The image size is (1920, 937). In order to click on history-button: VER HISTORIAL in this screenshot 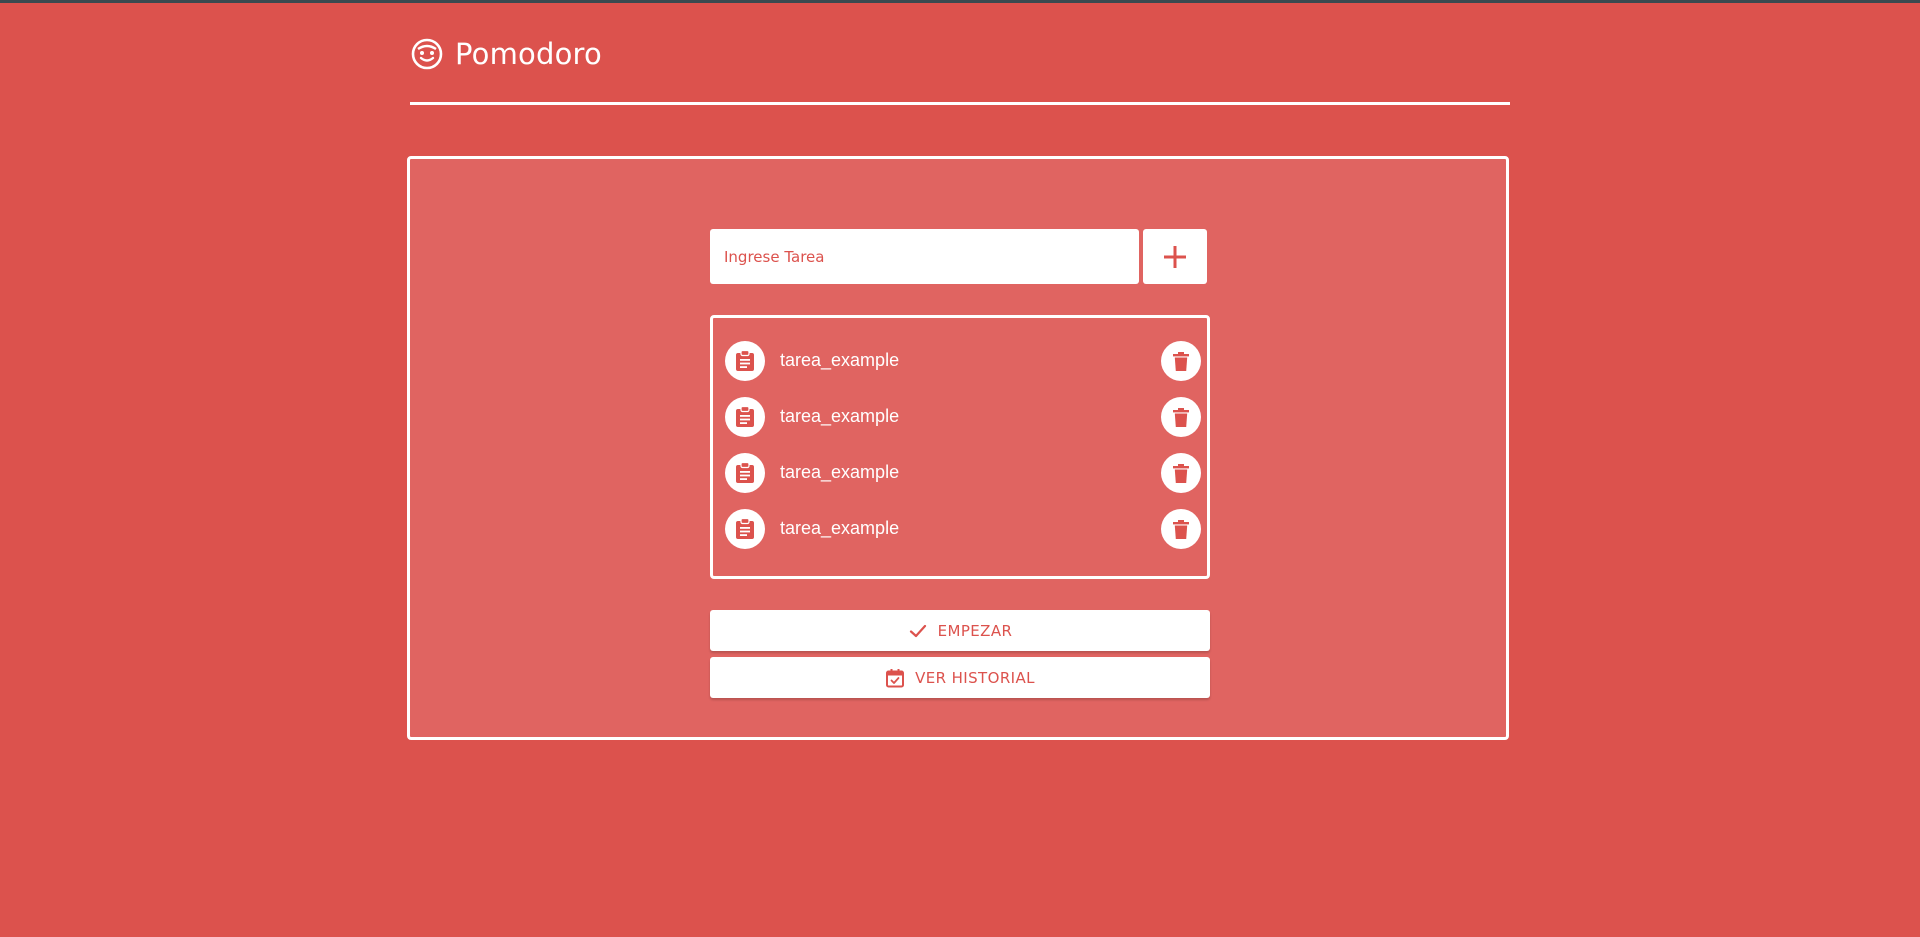, I will do `click(960, 677)`.